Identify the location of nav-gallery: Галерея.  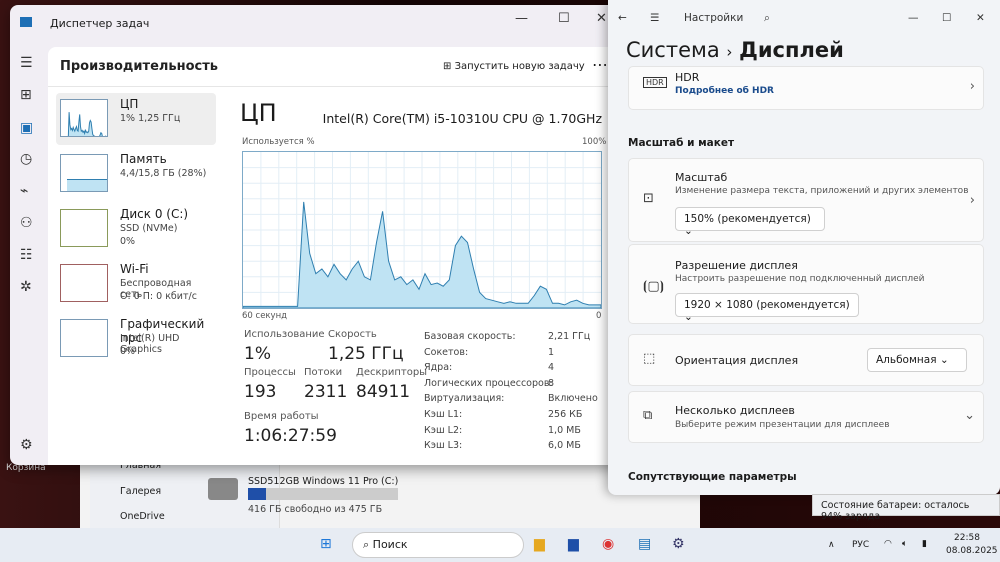
(140, 491).